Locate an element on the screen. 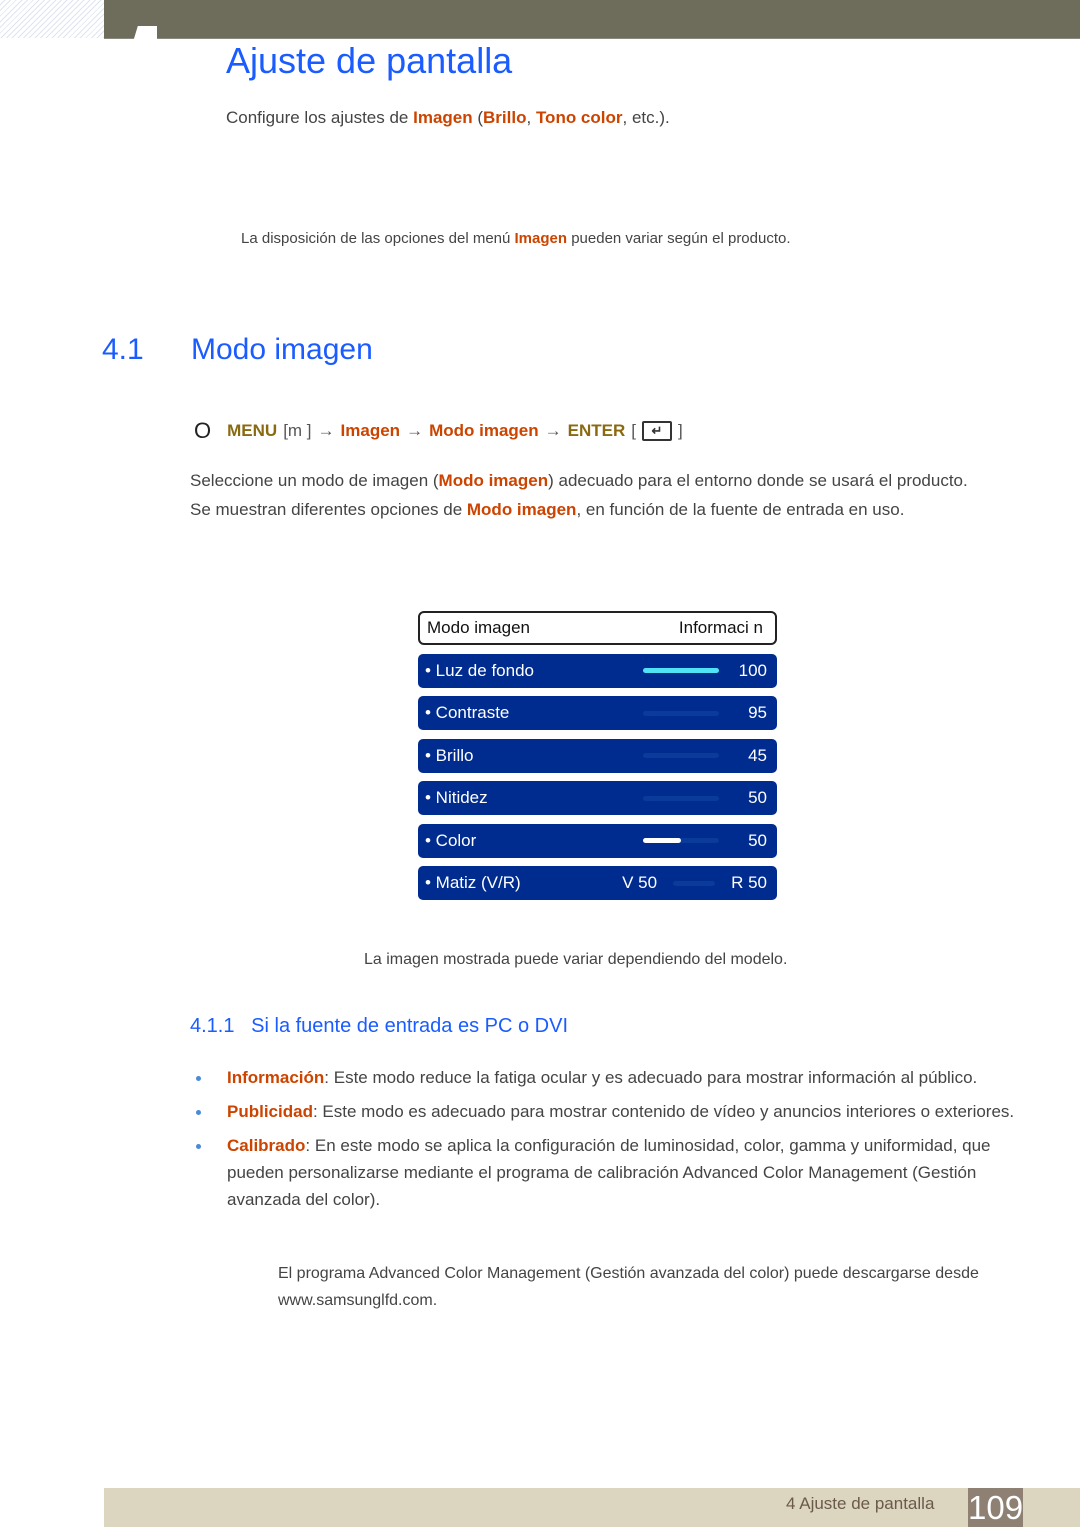 This screenshot has height=1527, width=1080. osd-row-label: • Color is located at coordinates (451, 840).